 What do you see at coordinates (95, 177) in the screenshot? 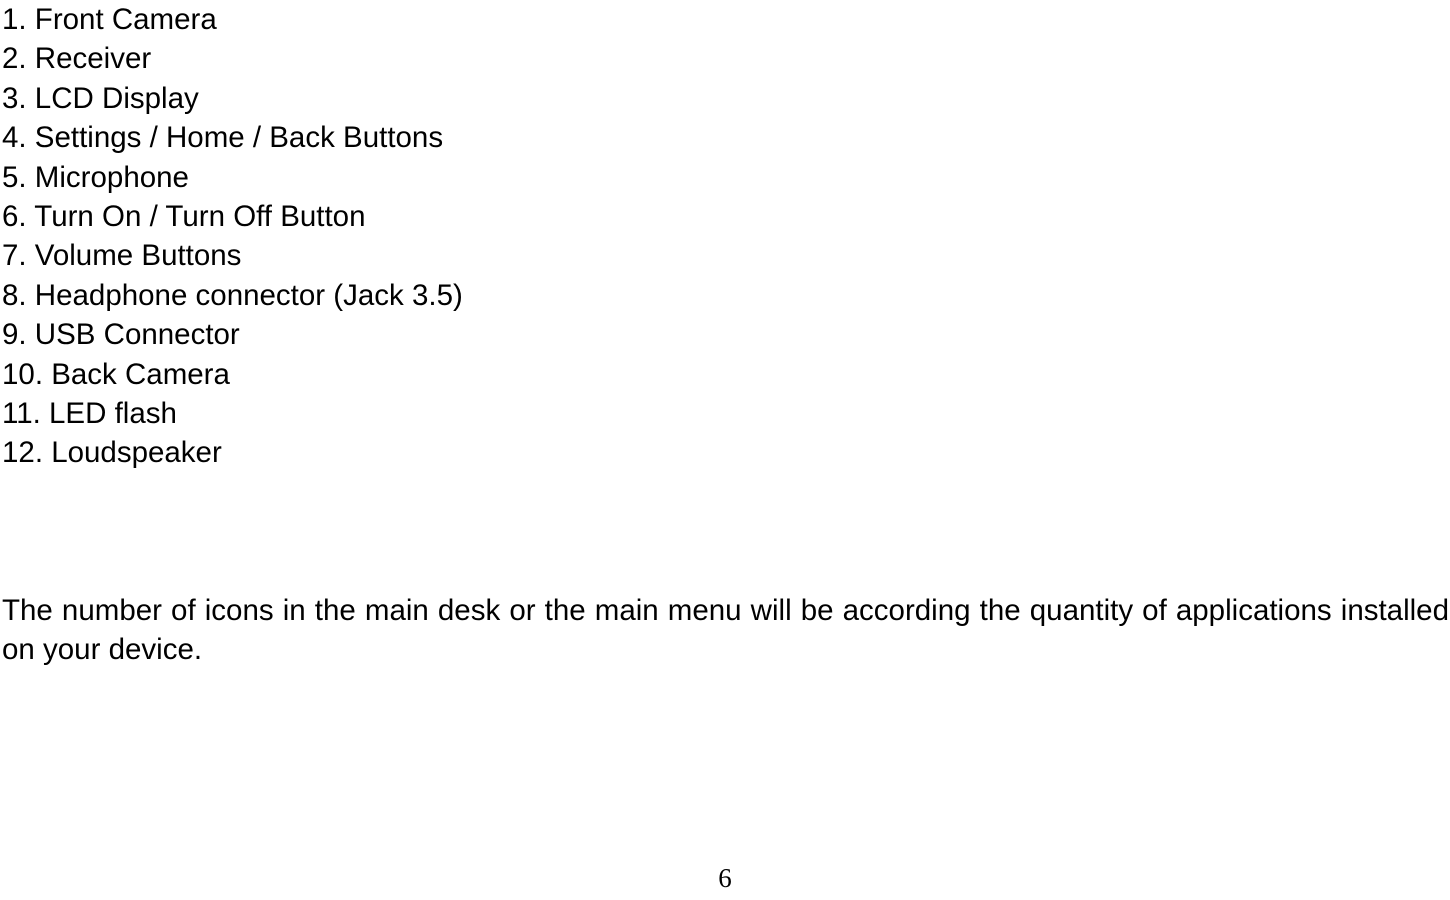
I see `list-item: 5. Microphone` at bounding box center [95, 177].